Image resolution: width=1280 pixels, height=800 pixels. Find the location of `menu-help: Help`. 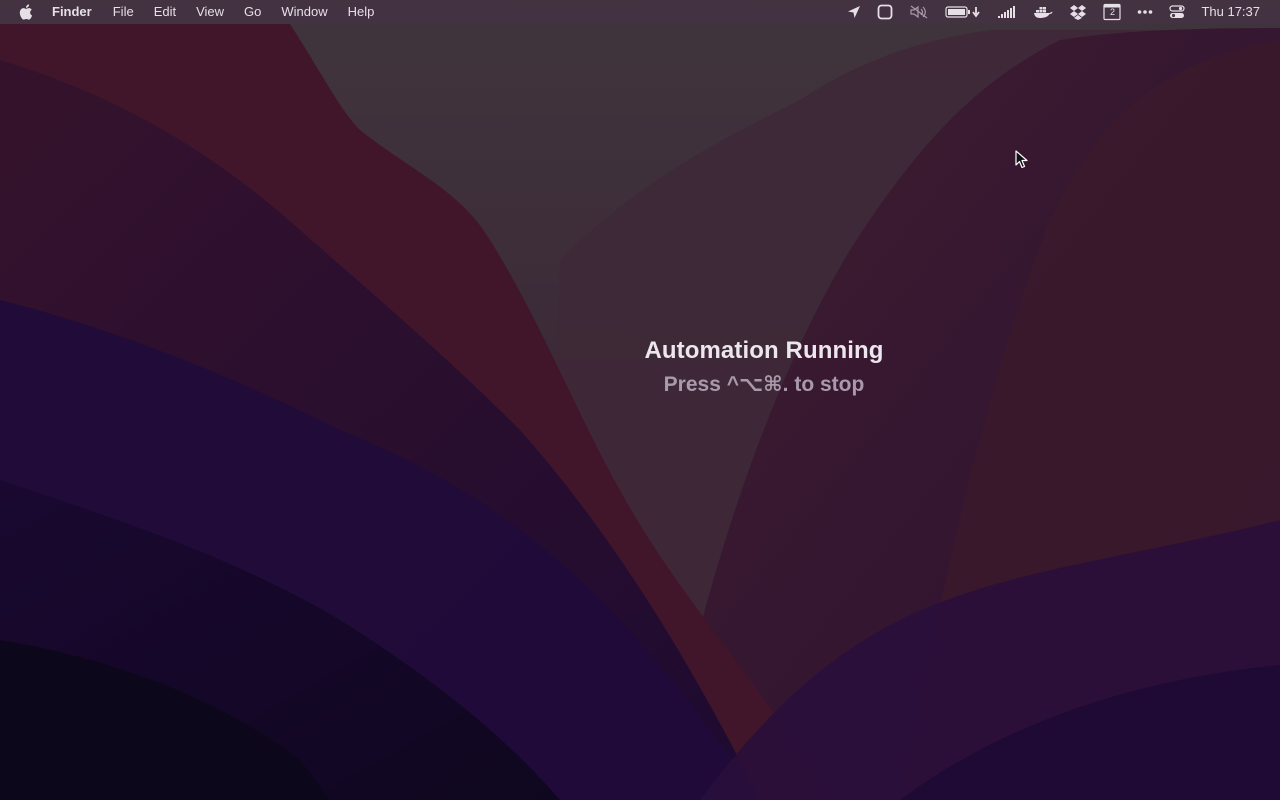

menu-help: Help is located at coordinates (361, 12).